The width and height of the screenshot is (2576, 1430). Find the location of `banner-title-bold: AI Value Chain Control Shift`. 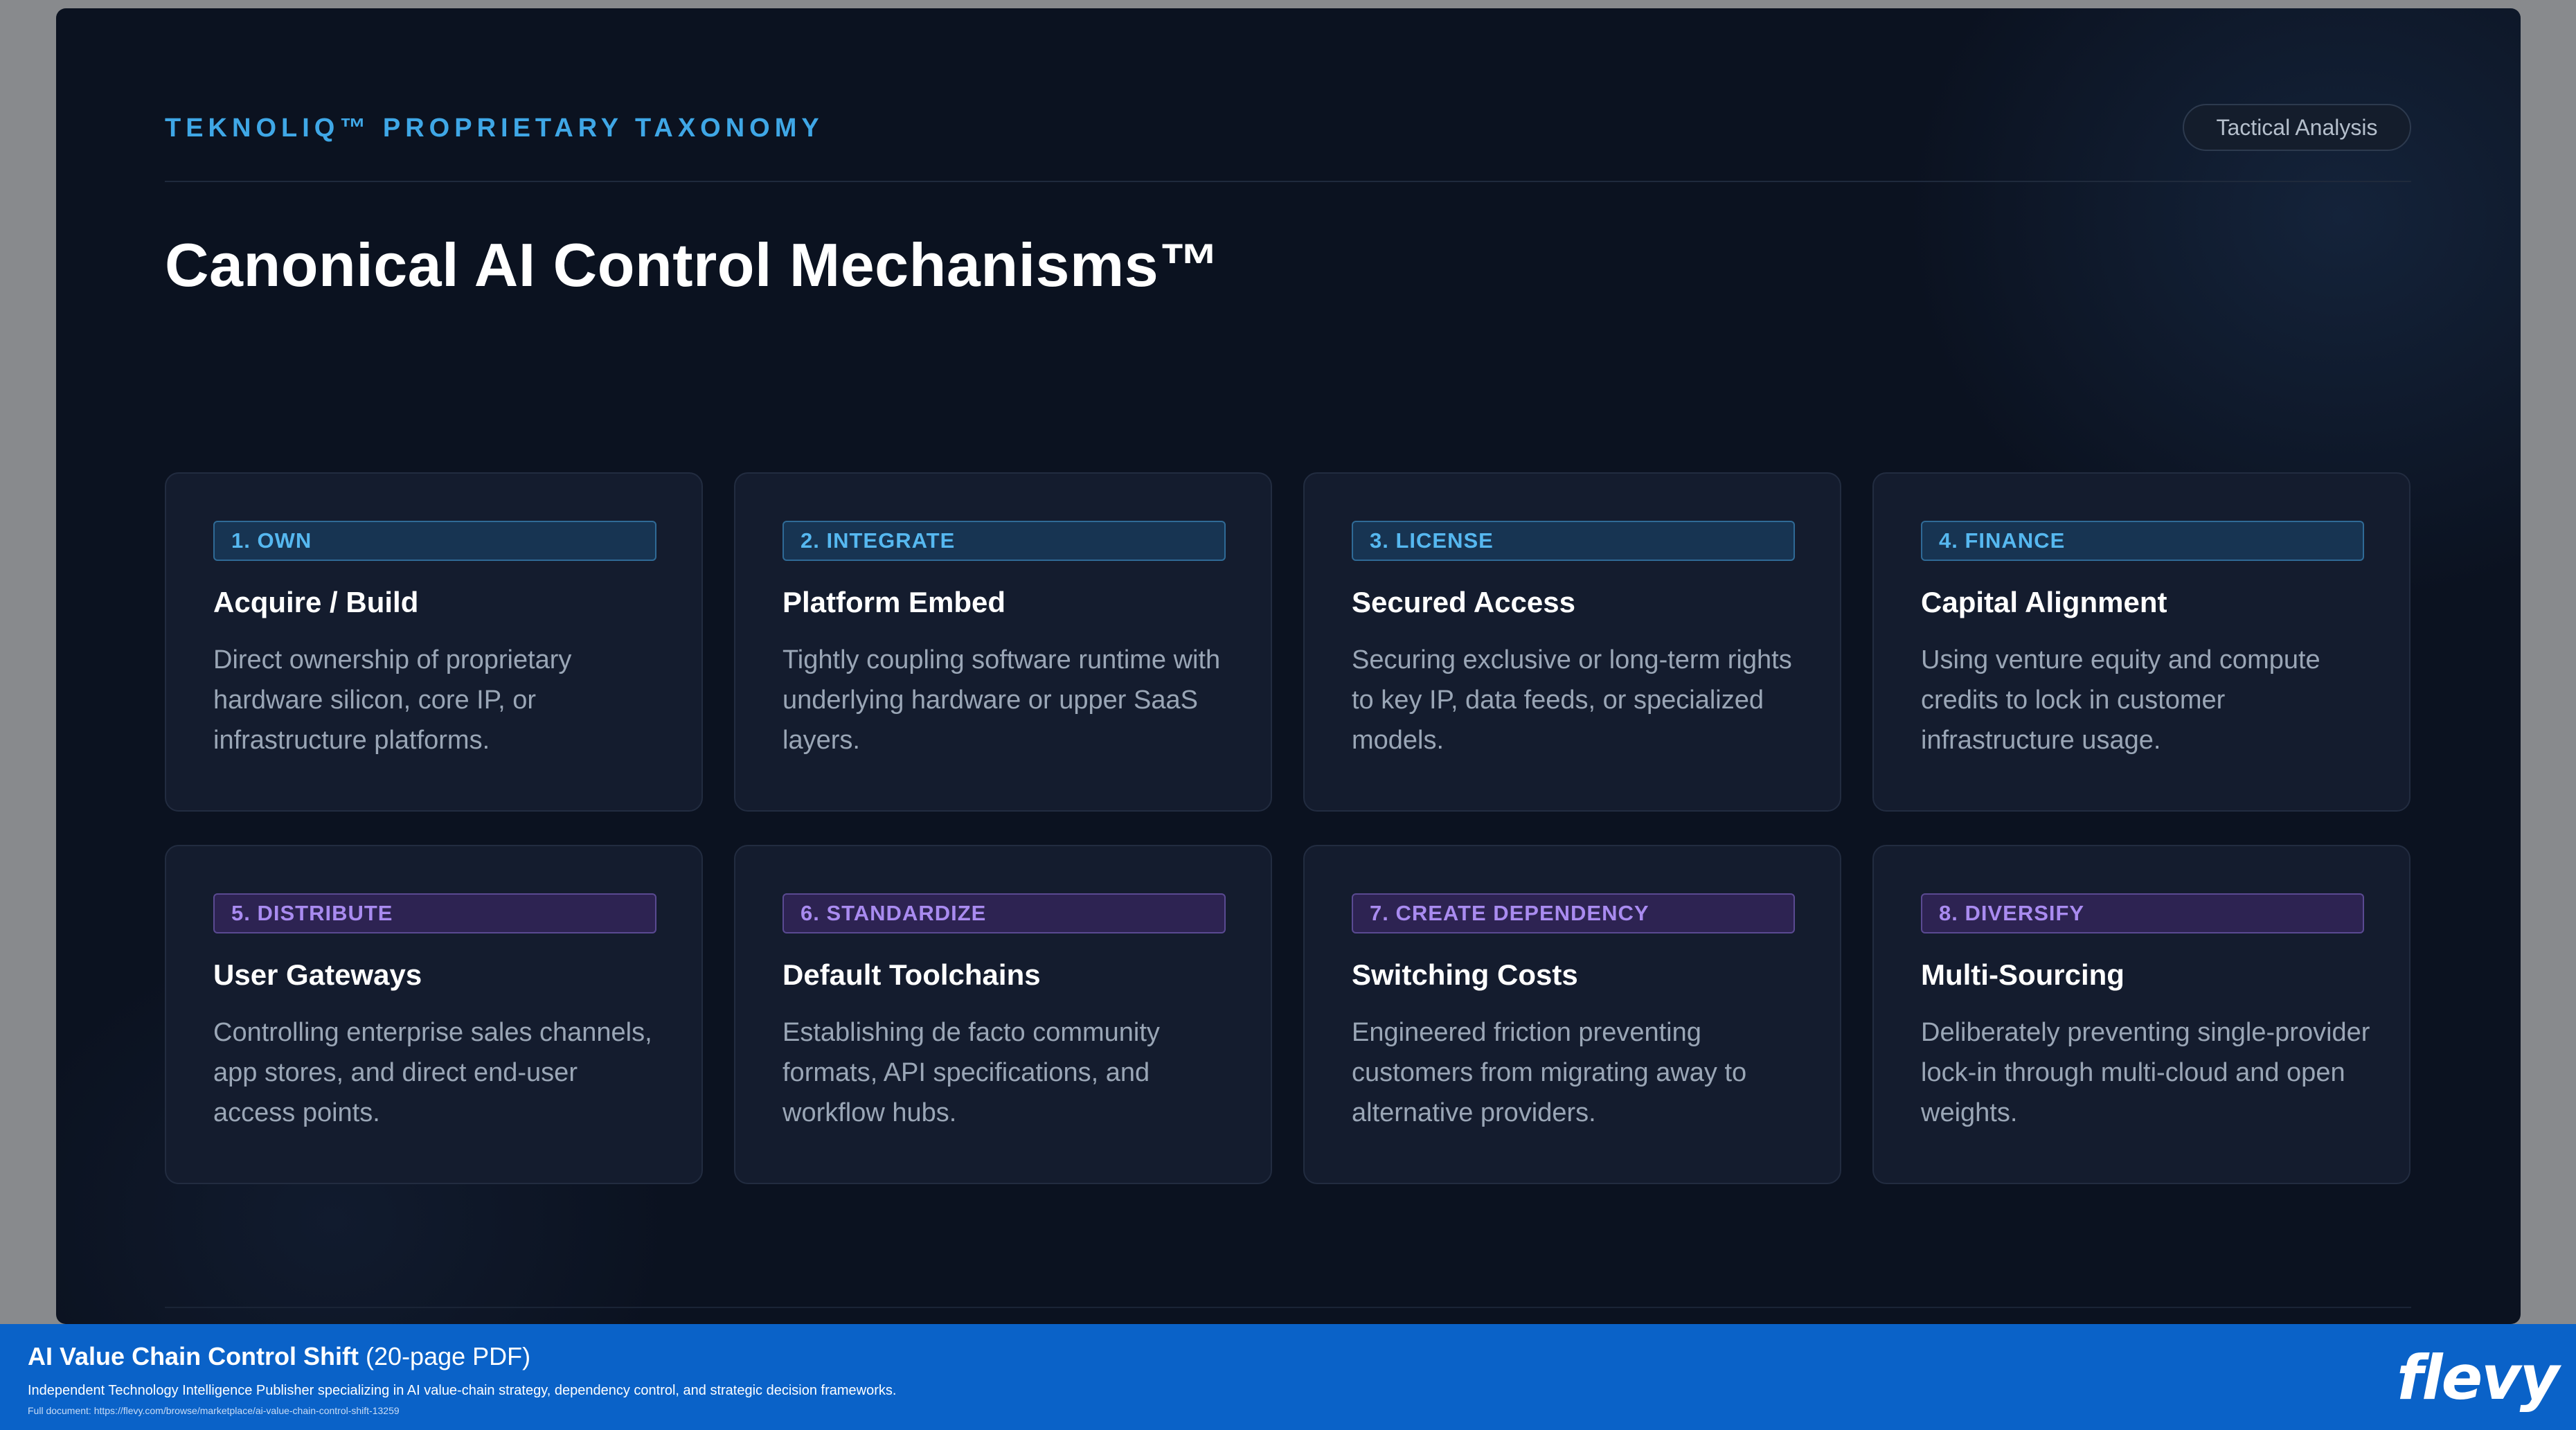

banner-title-bold: AI Value Chain Control Shift is located at coordinates (193, 1356).